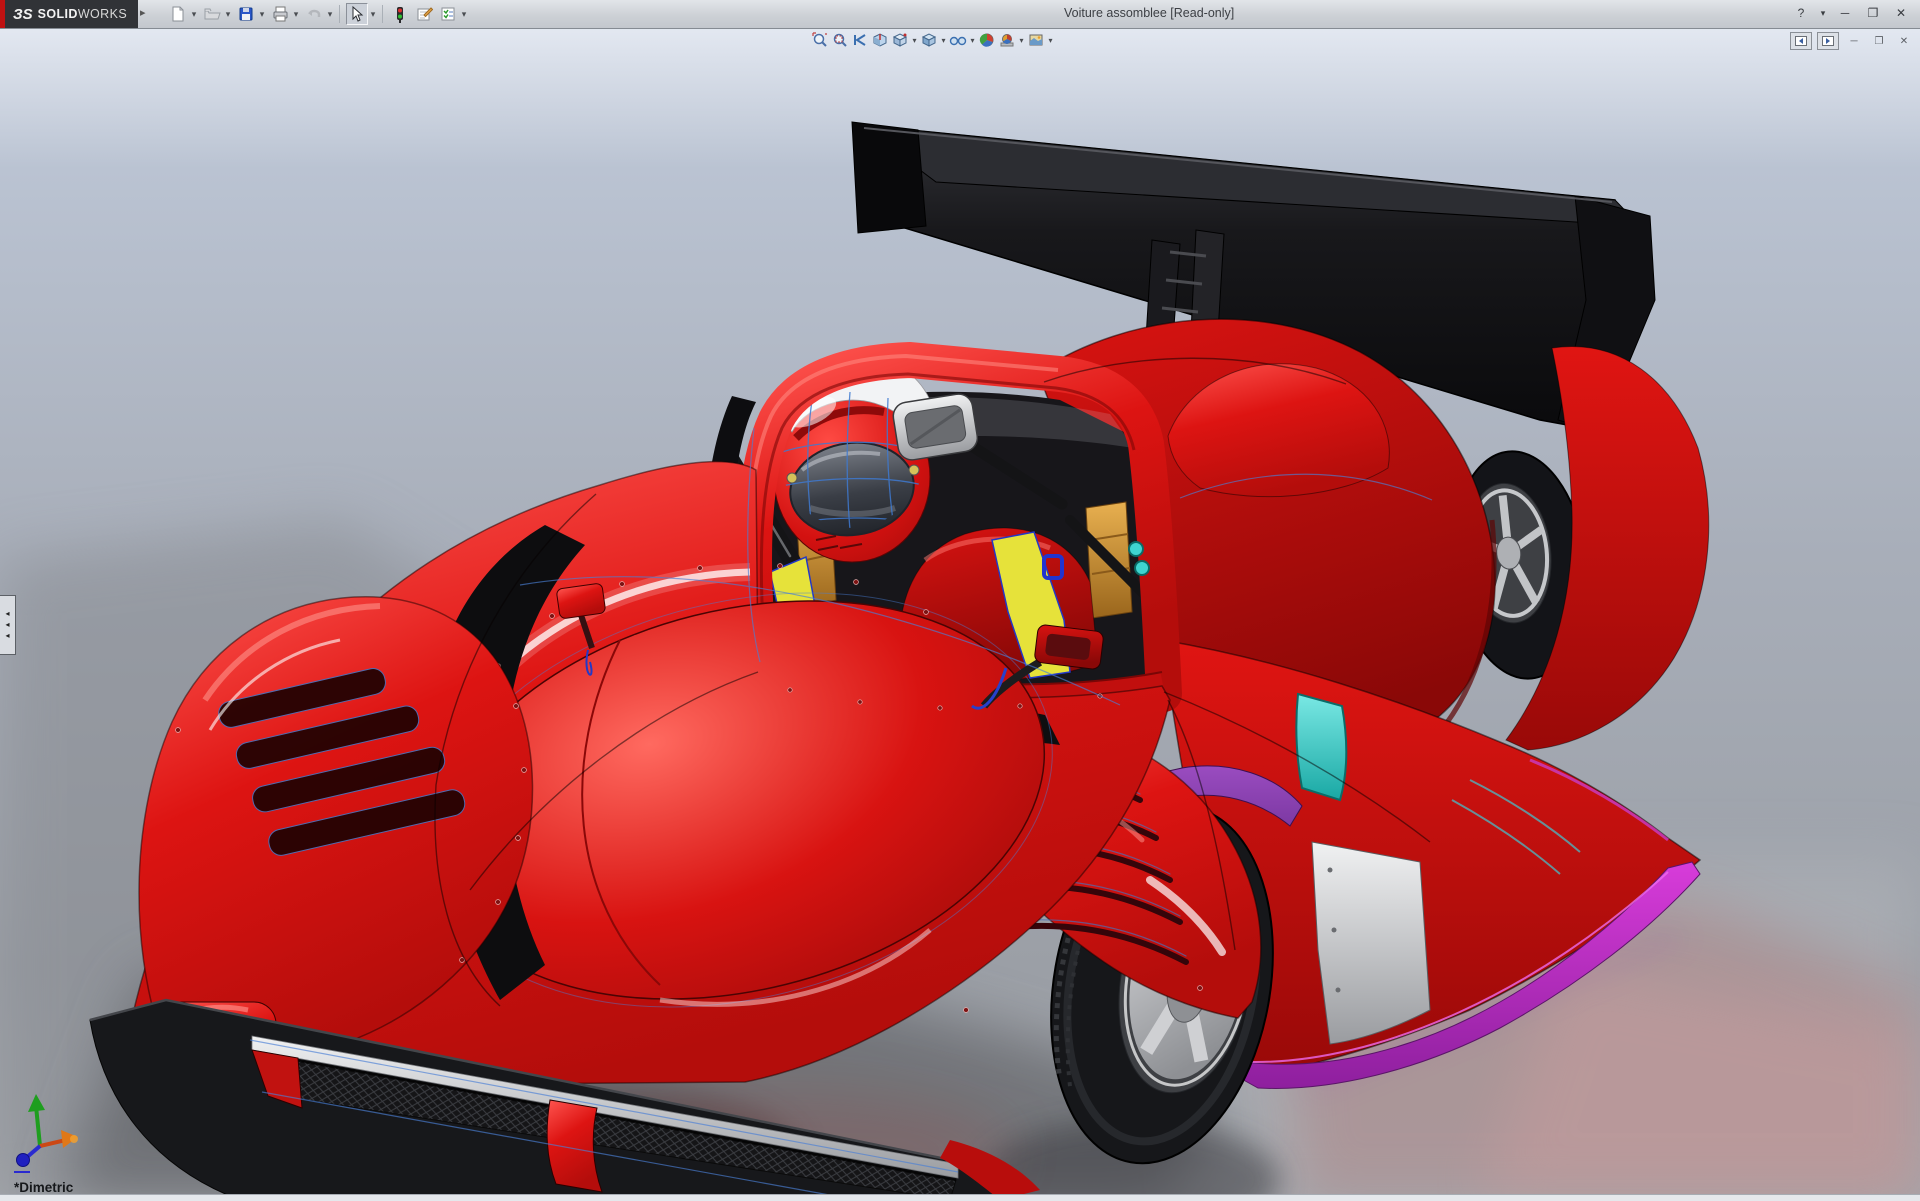 Image resolution: width=1920 pixels, height=1201 pixels. I want to click on toolbar-expand-arrow-icon: ▸, so click(143, 12).